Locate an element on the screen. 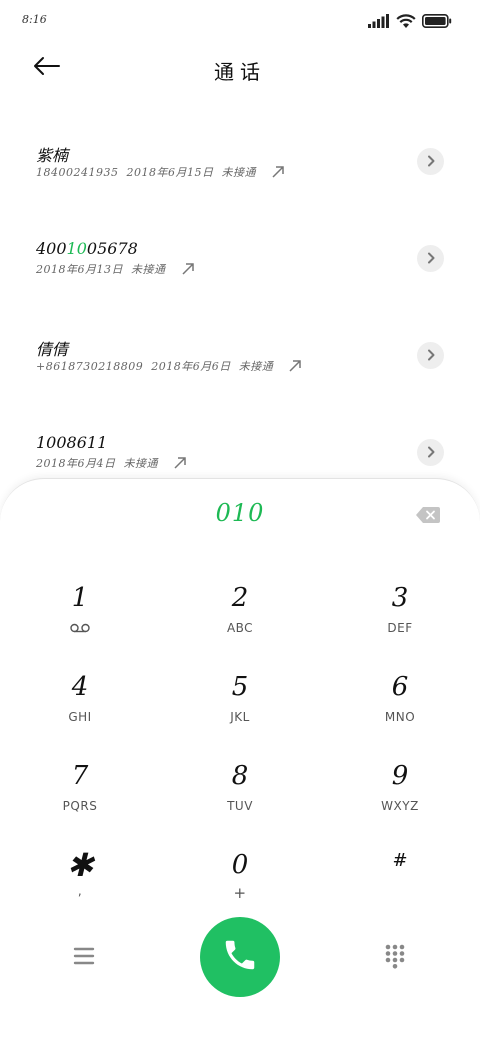 The width and height of the screenshot is (480, 1040). status-time: 8:16 is located at coordinates (34, 19).